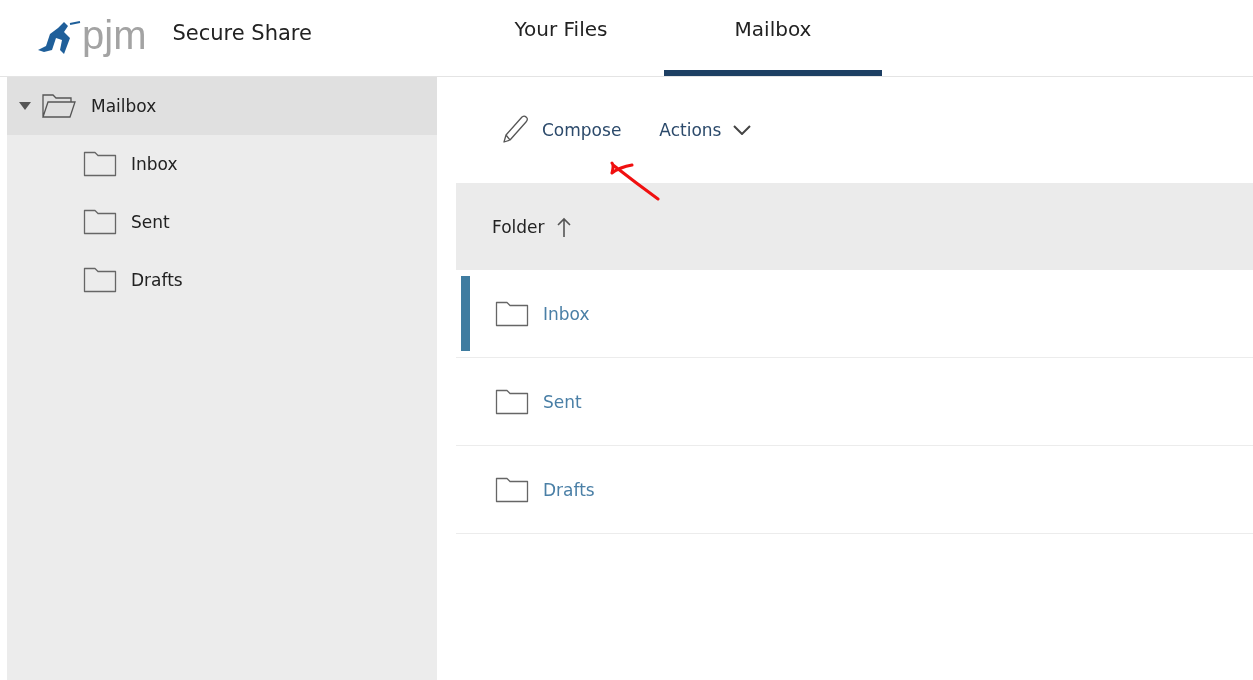 This screenshot has width=1253, height=680. Describe the element at coordinates (561, 130) in the screenshot. I see `compose-button: Compose` at that location.